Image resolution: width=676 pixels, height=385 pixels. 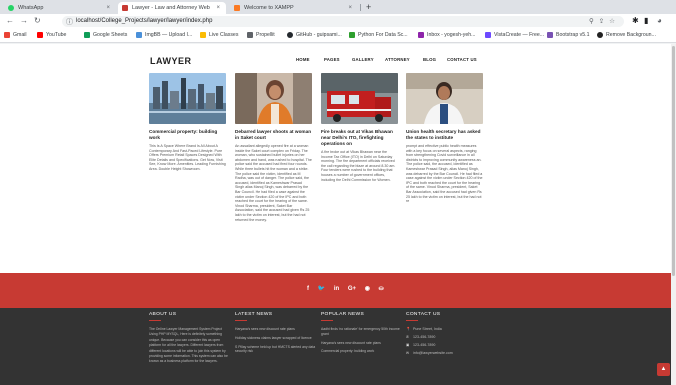 What do you see at coordinates (172, 8) in the screenshot?
I see `tab-lawyer: Lawyer - Law and Attorney Web ×` at bounding box center [172, 8].